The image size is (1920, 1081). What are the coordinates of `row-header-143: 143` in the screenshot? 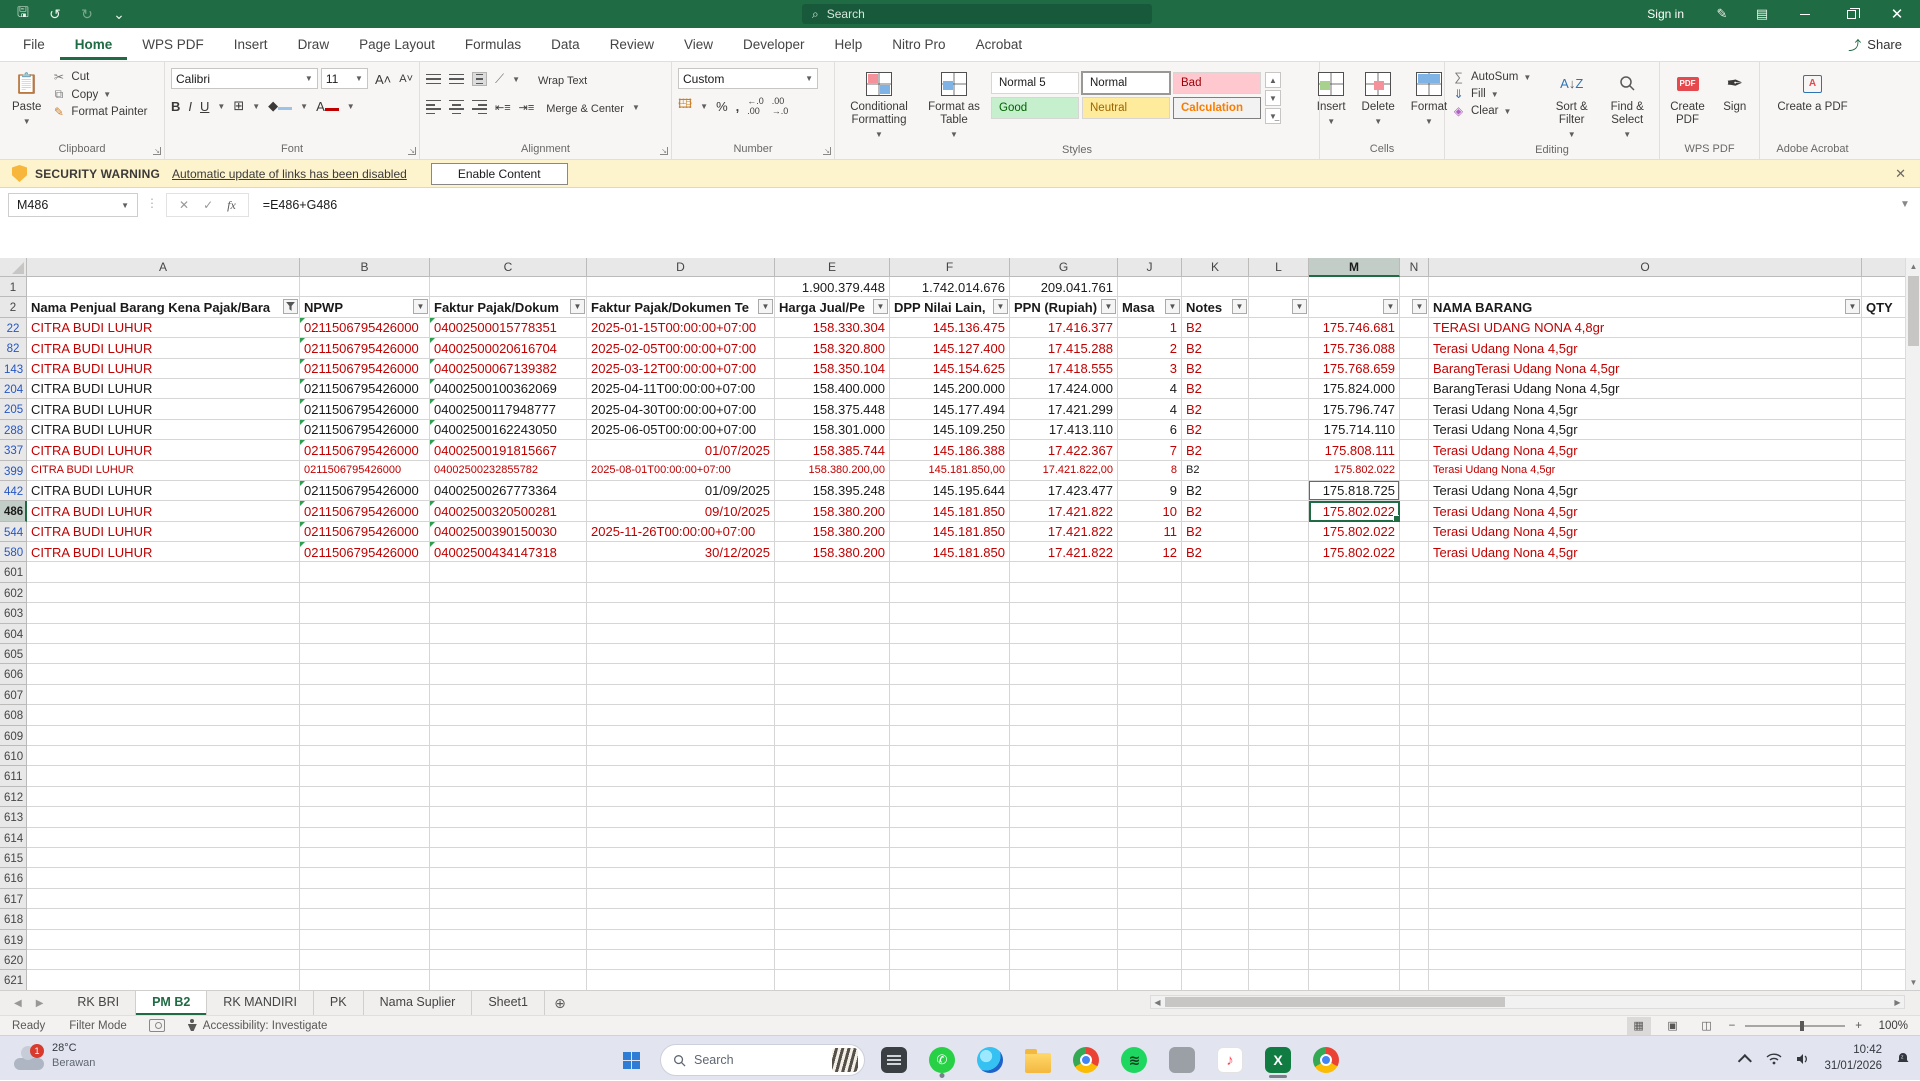 It's located at (13, 368).